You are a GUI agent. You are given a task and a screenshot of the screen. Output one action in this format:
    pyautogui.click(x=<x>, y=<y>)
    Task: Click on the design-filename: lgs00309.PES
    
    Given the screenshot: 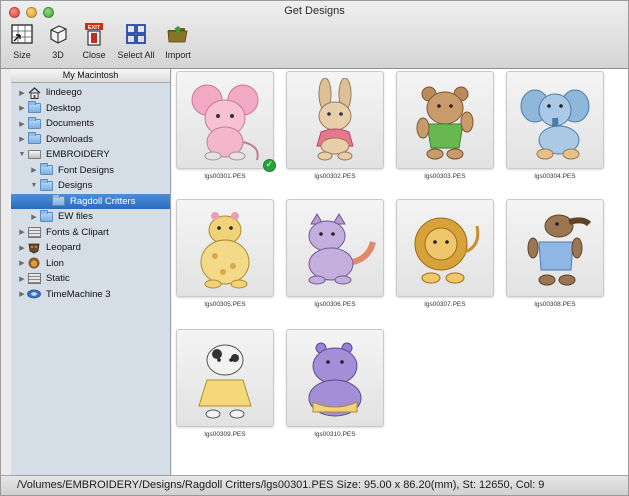 What is the action you would take?
    pyautogui.click(x=225, y=434)
    